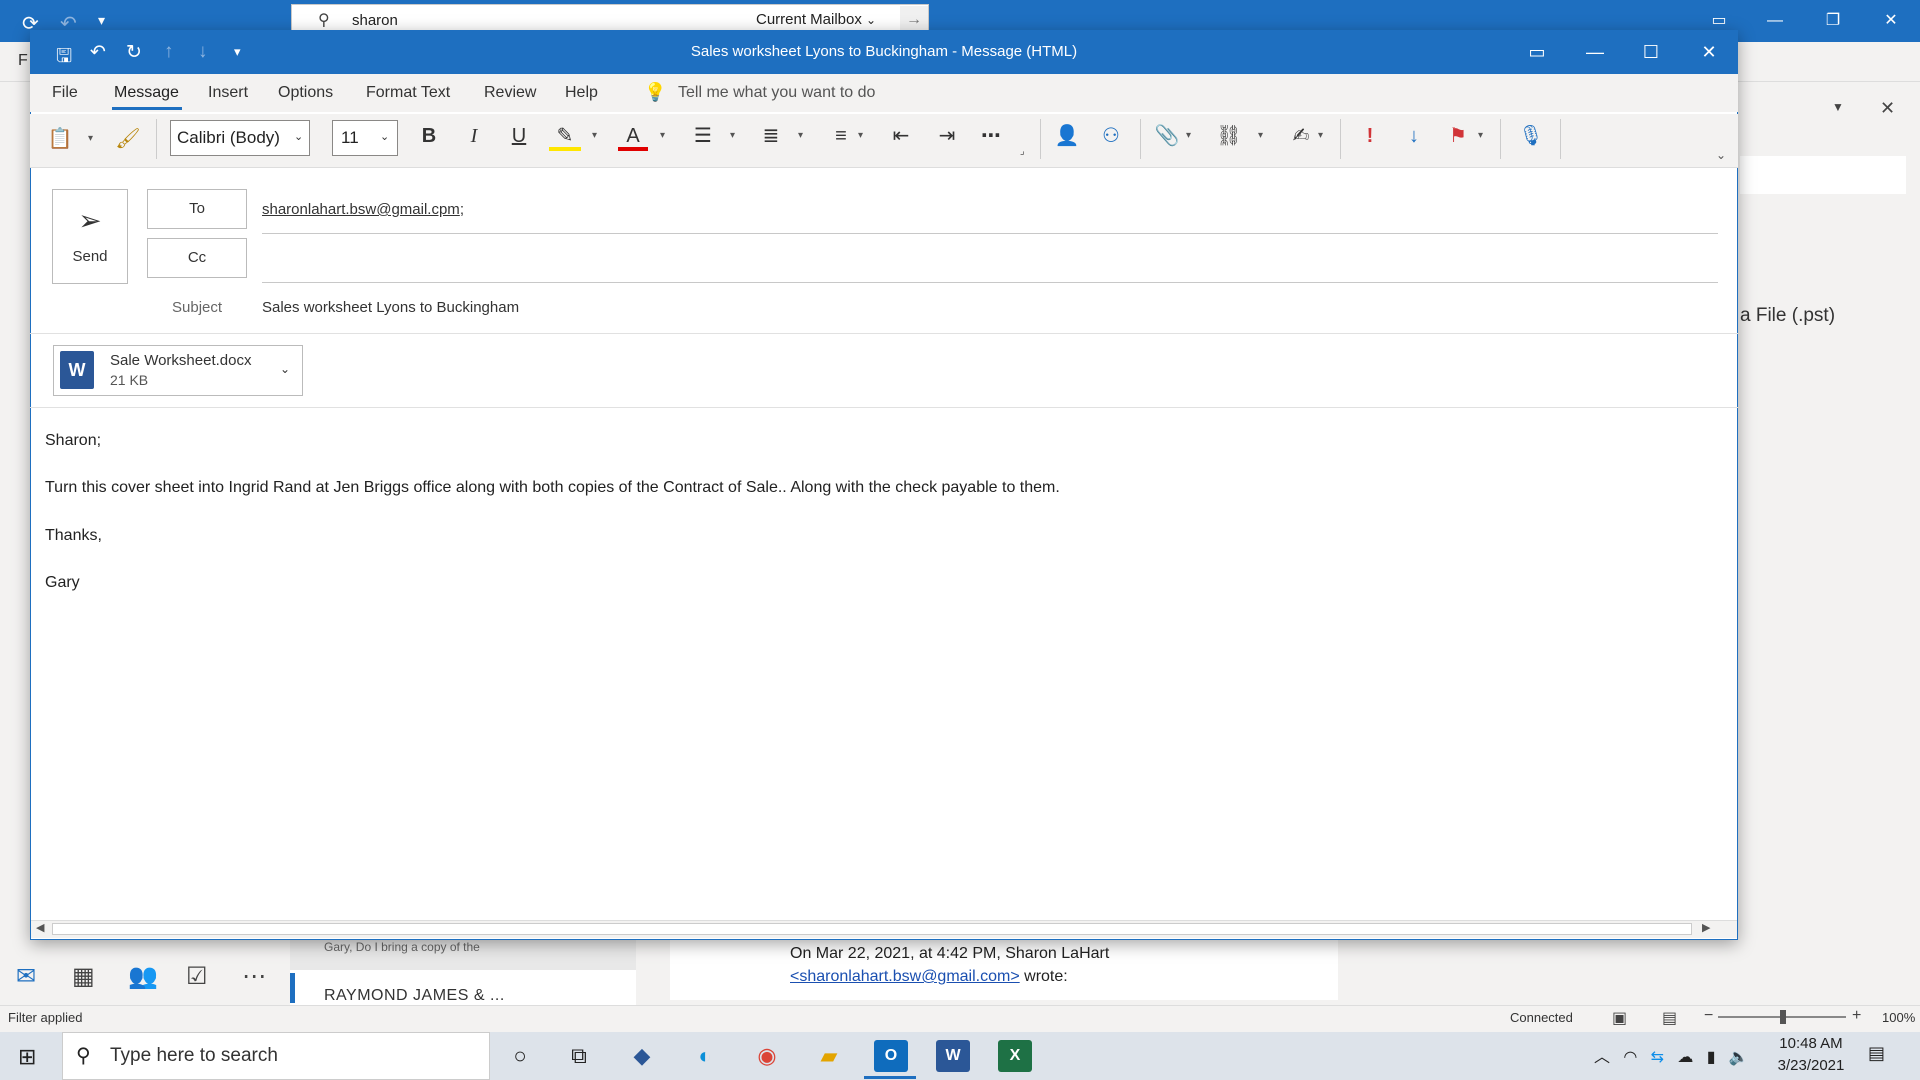  What do you see at coordinates (732, 135) in the screenshot?
I see `bullets-dropdown-icon: ▾` at bounding box center [732, 135].